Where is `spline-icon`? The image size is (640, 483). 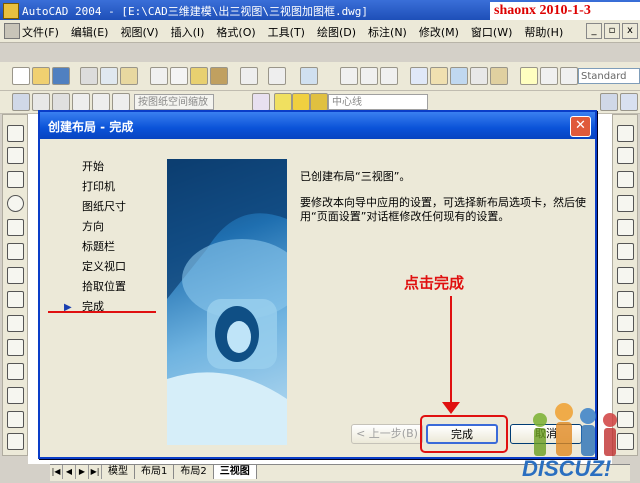
spline-icon is located at coordinates (15, 275).